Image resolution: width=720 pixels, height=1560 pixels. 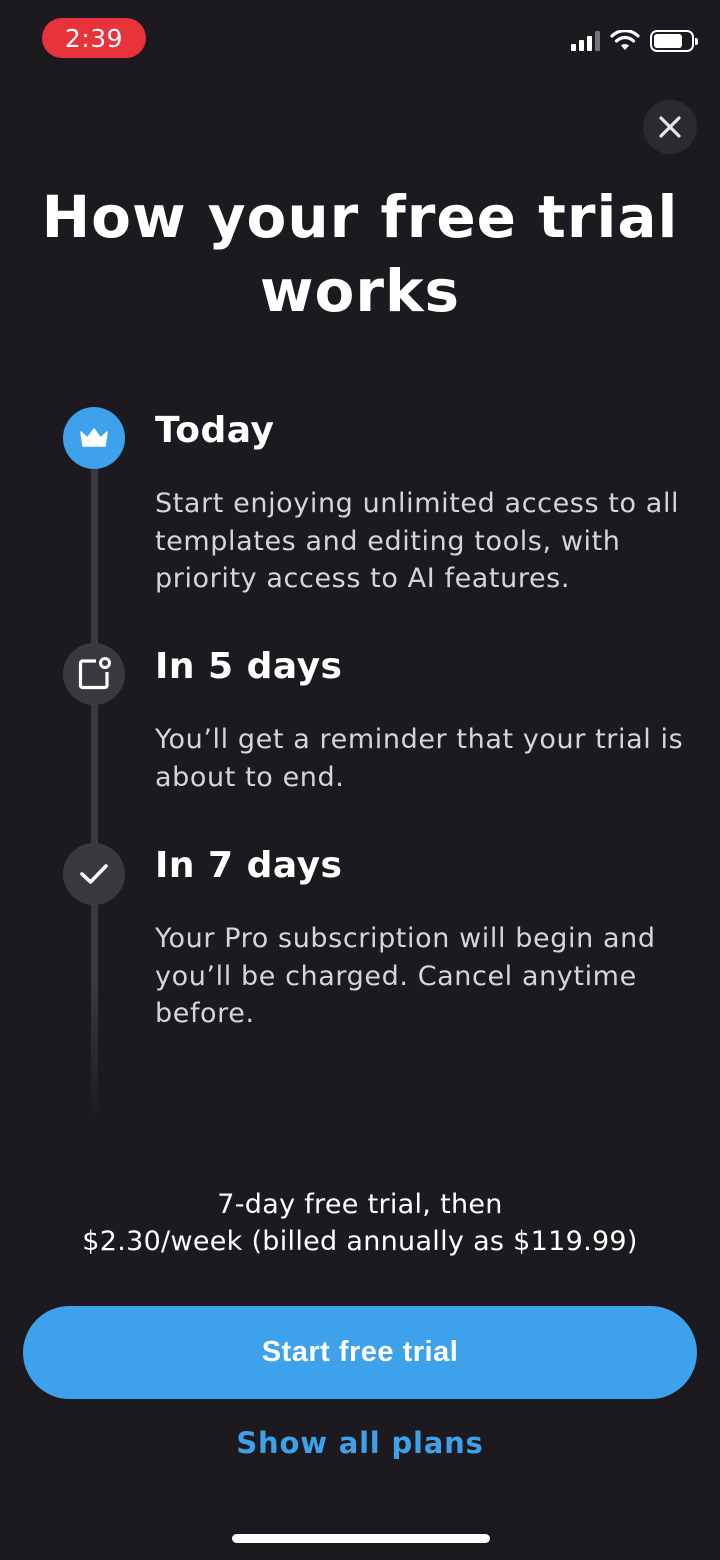 I want to click on status-icons, so click(x=634, y=41).